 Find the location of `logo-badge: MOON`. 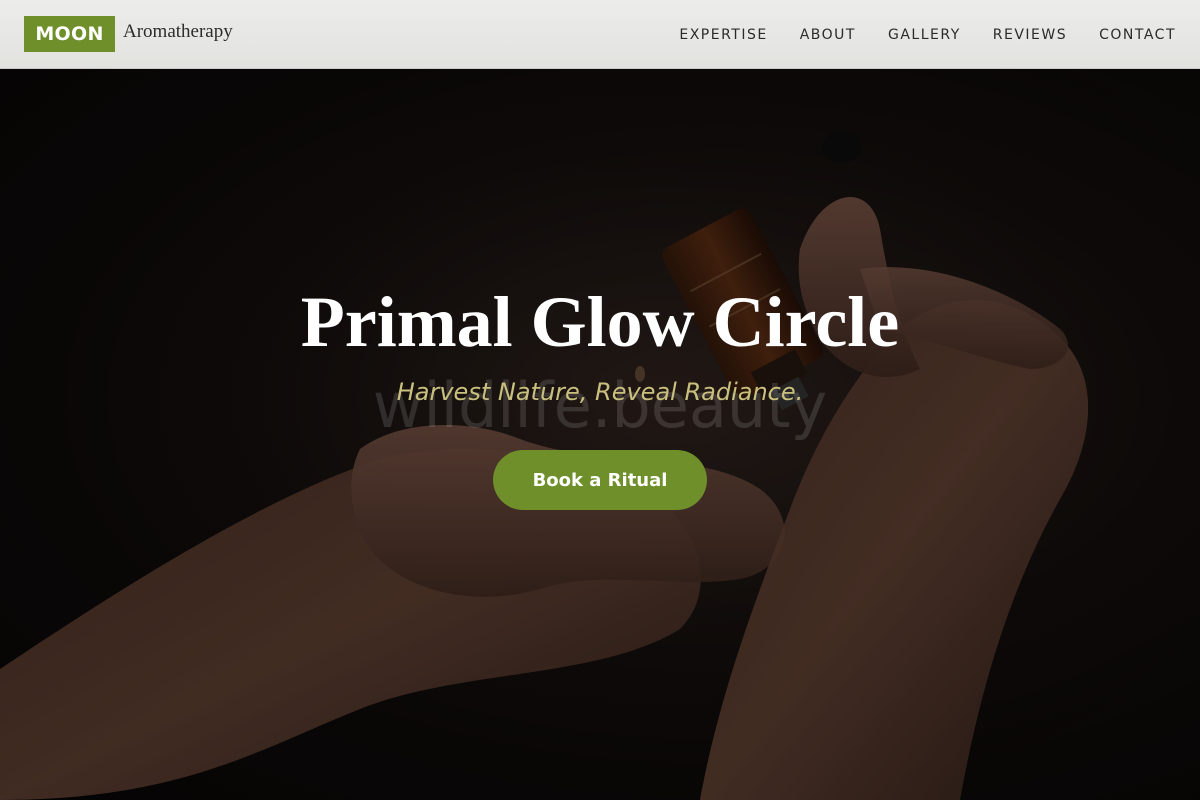

logo-badge: MOON is located at coordinates (69, 34).